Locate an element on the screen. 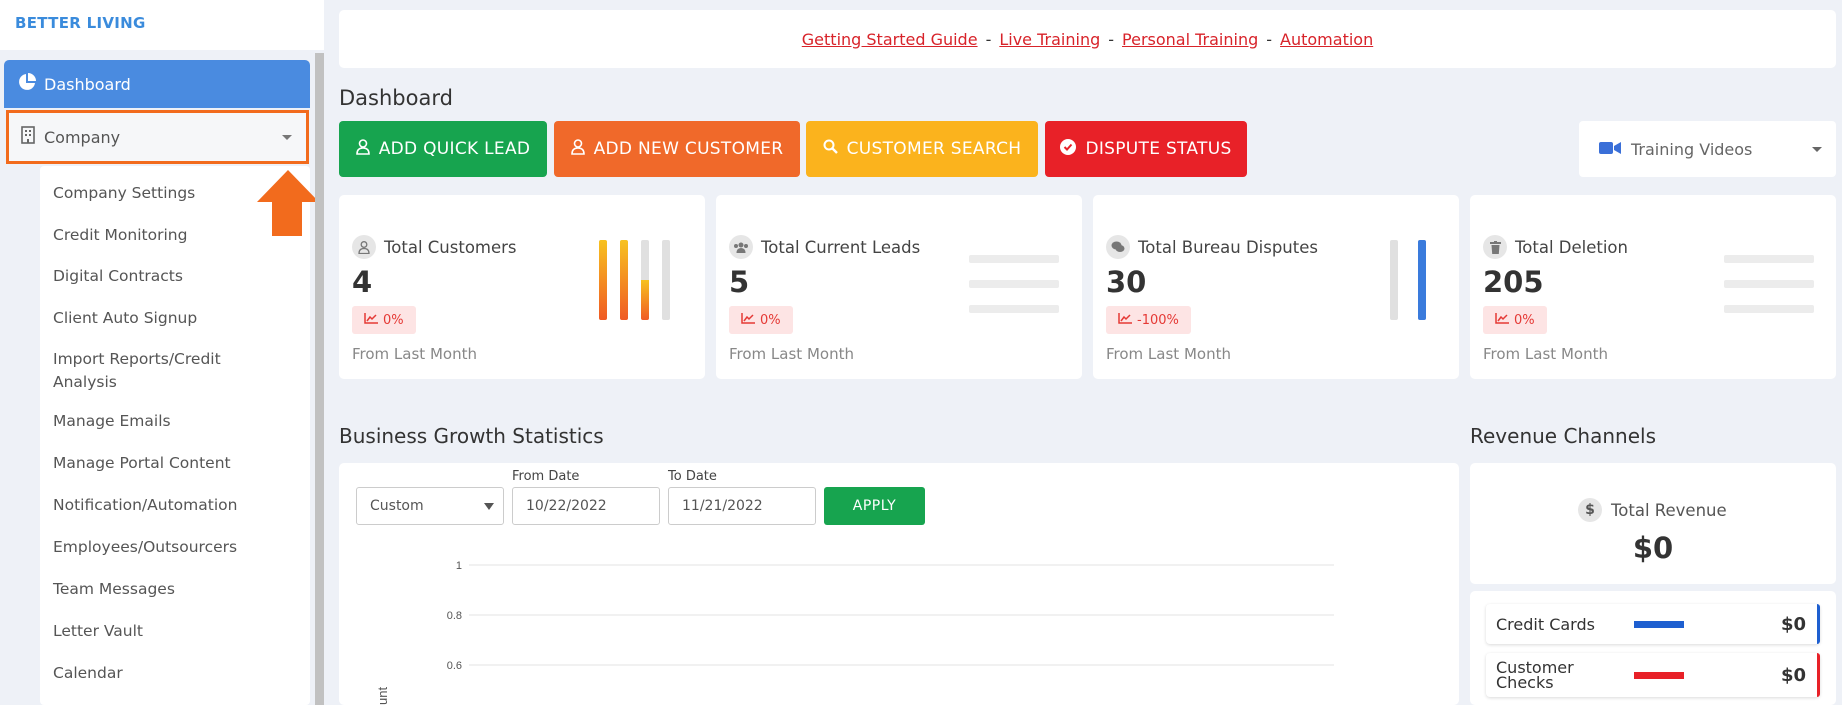  submenu-item-letter-vault: Letter Vault is located at coordinates (173, 631).